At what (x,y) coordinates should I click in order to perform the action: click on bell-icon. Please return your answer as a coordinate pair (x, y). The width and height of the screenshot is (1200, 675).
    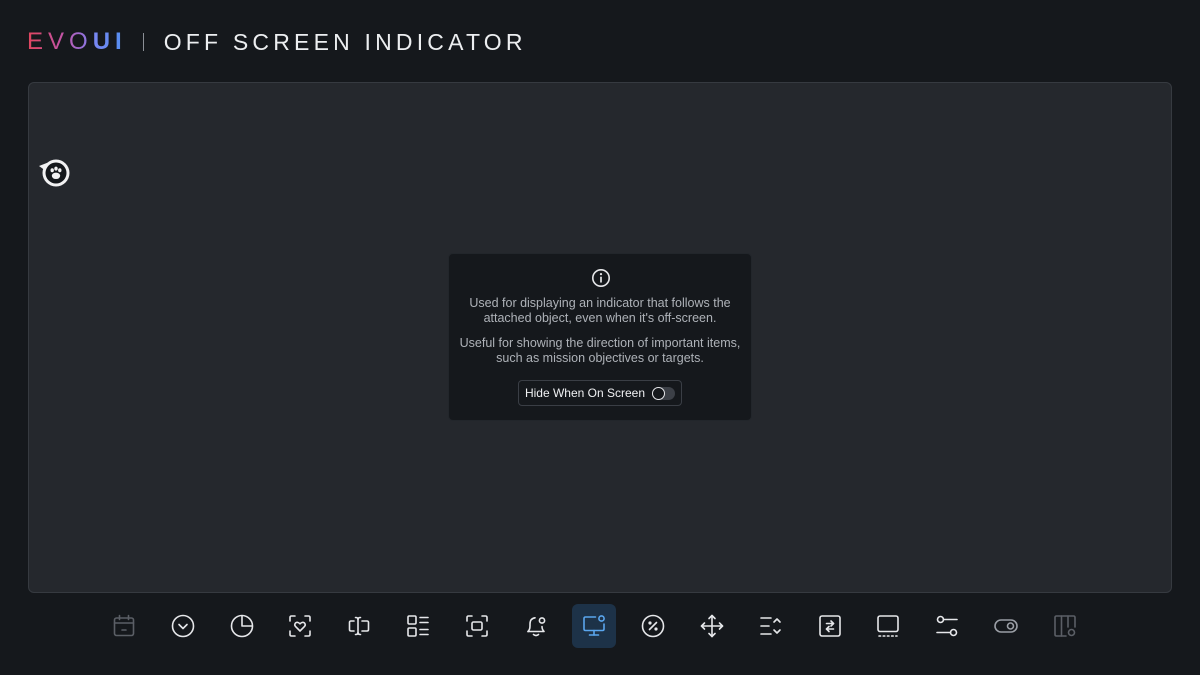
    Looking at the image, I should click on (535, 627).